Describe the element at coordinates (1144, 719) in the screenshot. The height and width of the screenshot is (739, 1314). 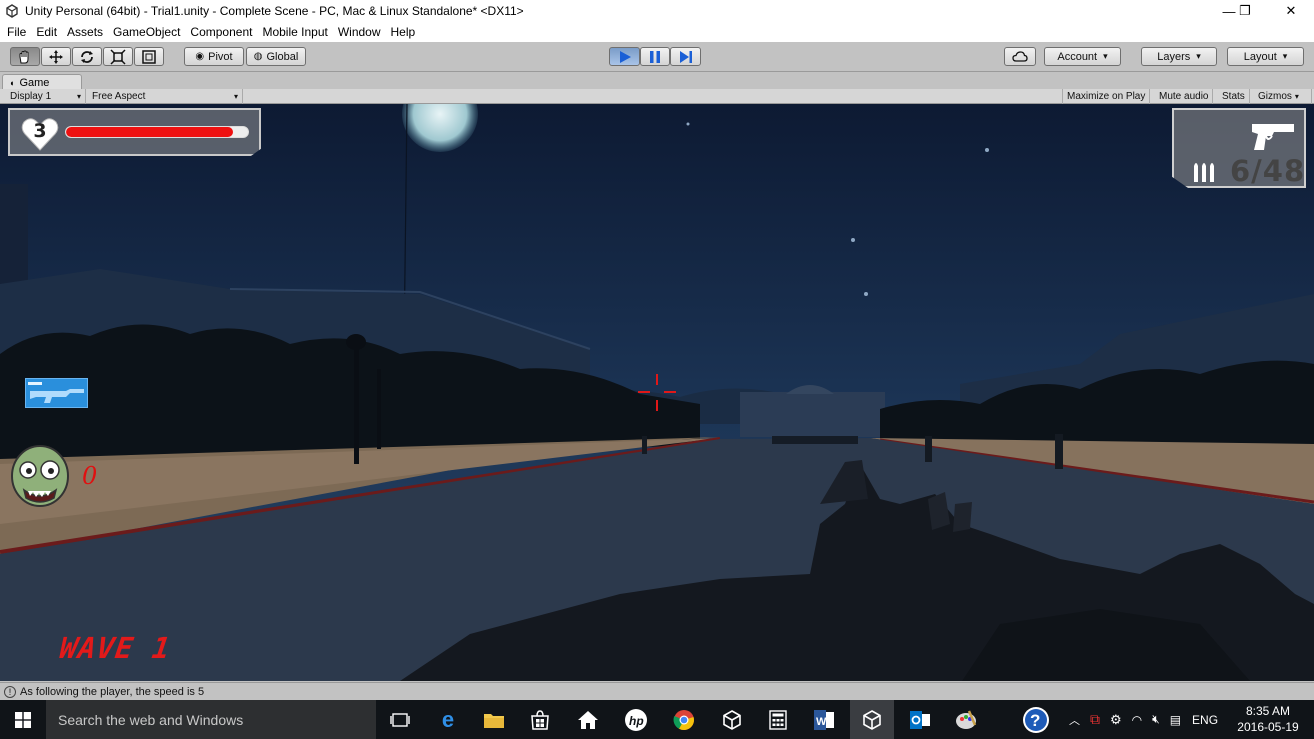
I see `system-tray: ︿ ⧉ ⚙ ◠ 🔇︎ ▤ ENG` at that location.